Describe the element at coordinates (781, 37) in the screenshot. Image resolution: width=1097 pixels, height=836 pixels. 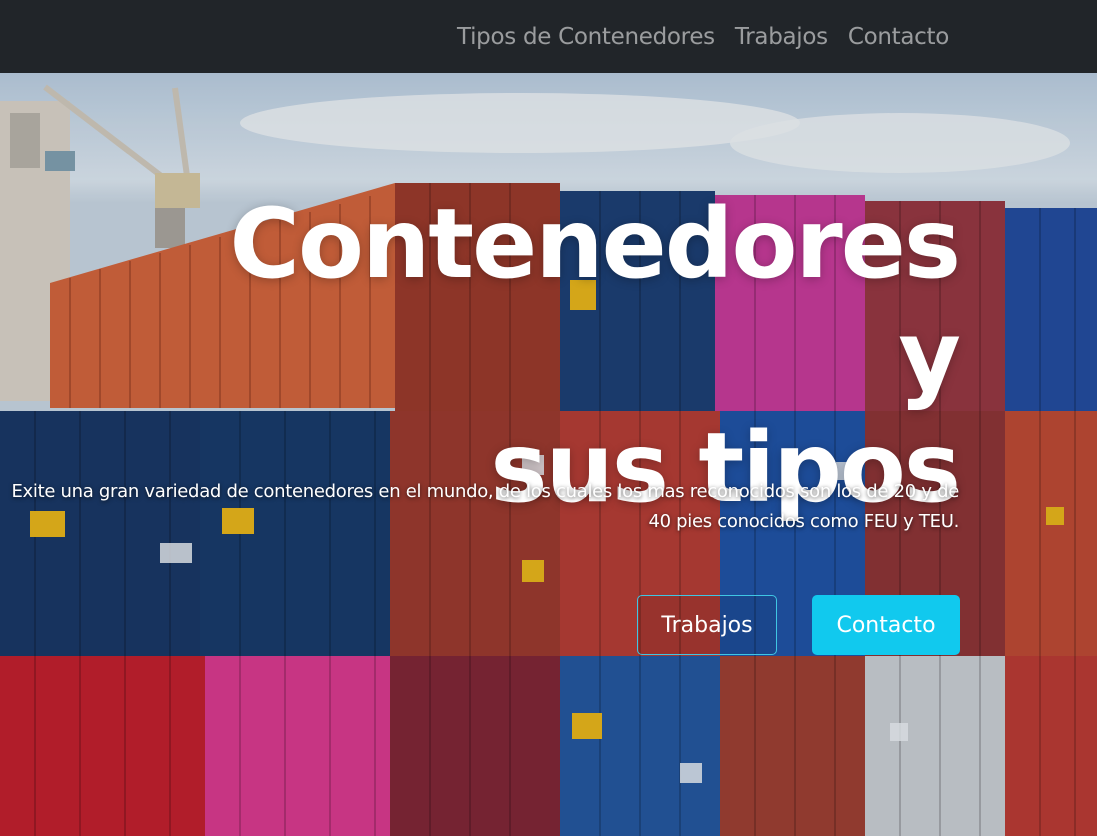
I see `nav-link-trabajos: Trabajos` at that location.